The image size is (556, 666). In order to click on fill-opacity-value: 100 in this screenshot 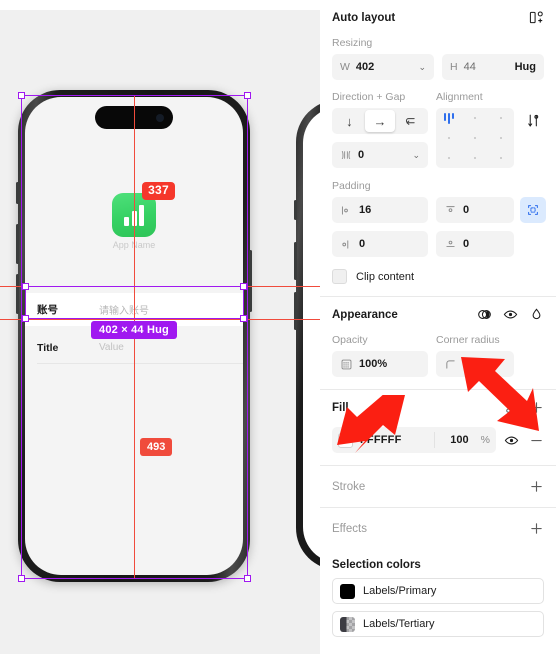, I will do `click(459, 440)`.